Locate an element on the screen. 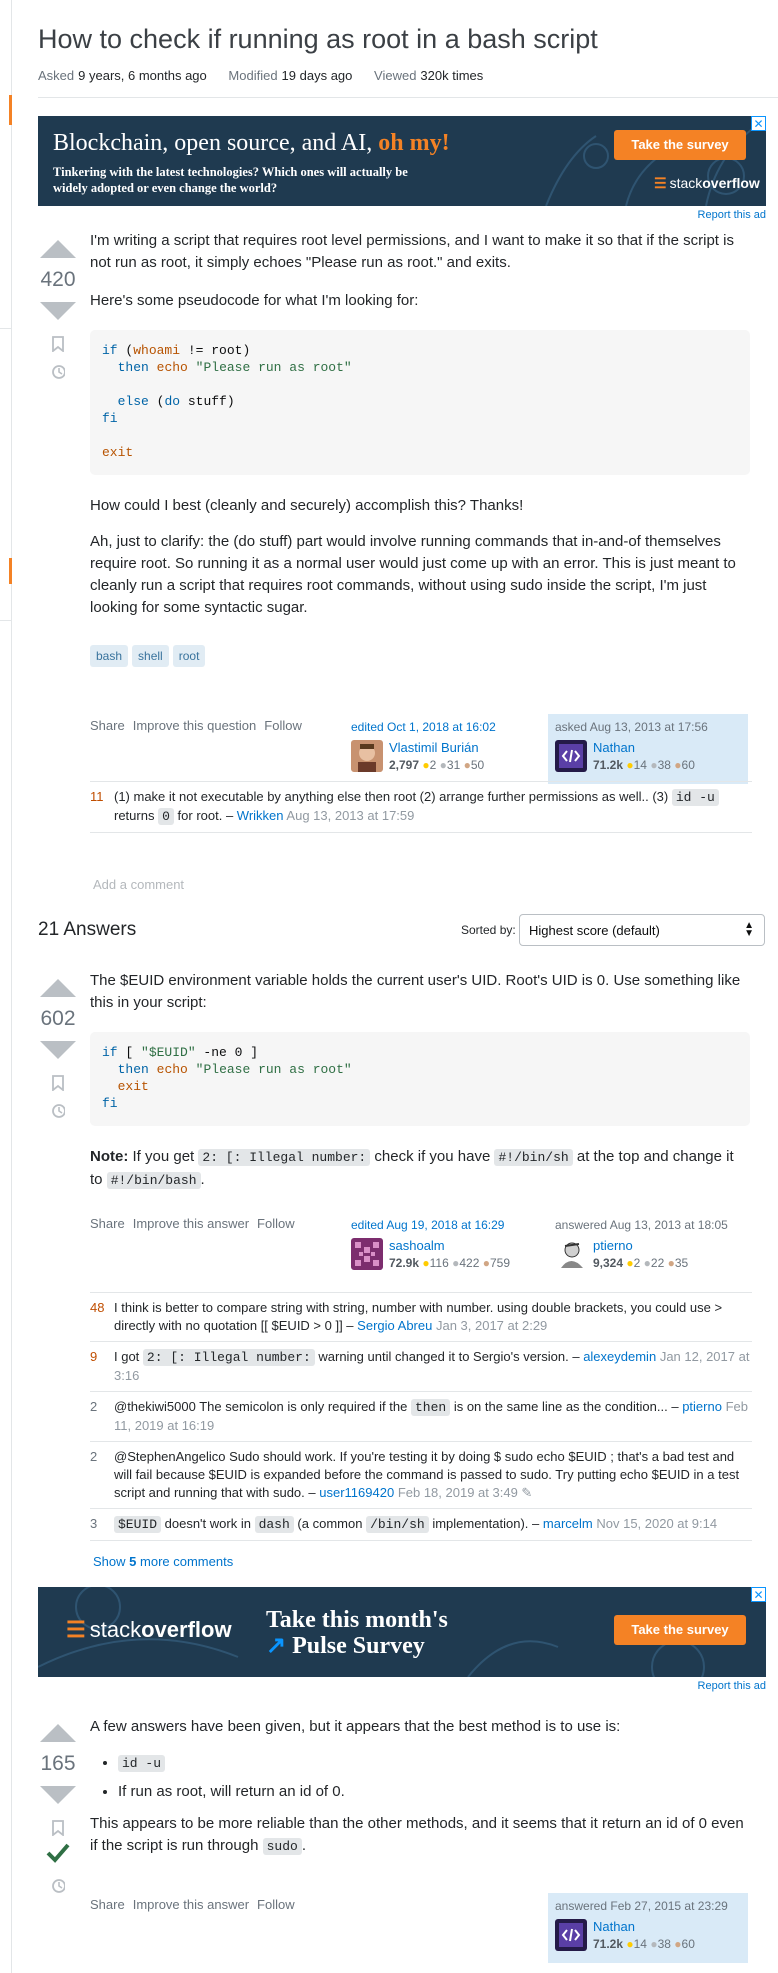 This screenshot has width=778, height=1973. answer-score: 602 is located at coordinates (58, 1018).